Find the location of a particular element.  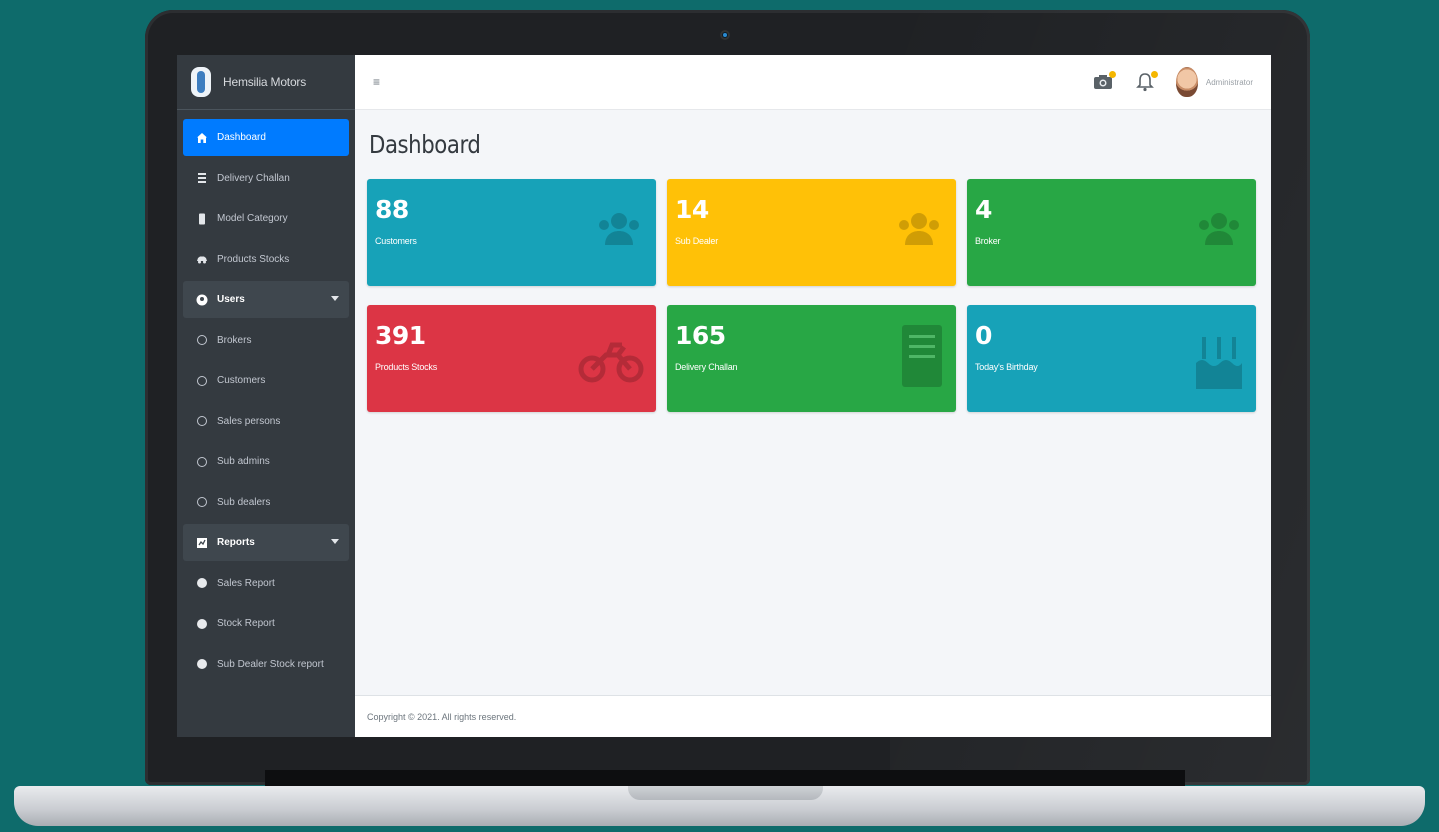

sidebar-item-sub-dealer-stock-report: Sub Dealer Stock report is located at coordinates (266, 664).